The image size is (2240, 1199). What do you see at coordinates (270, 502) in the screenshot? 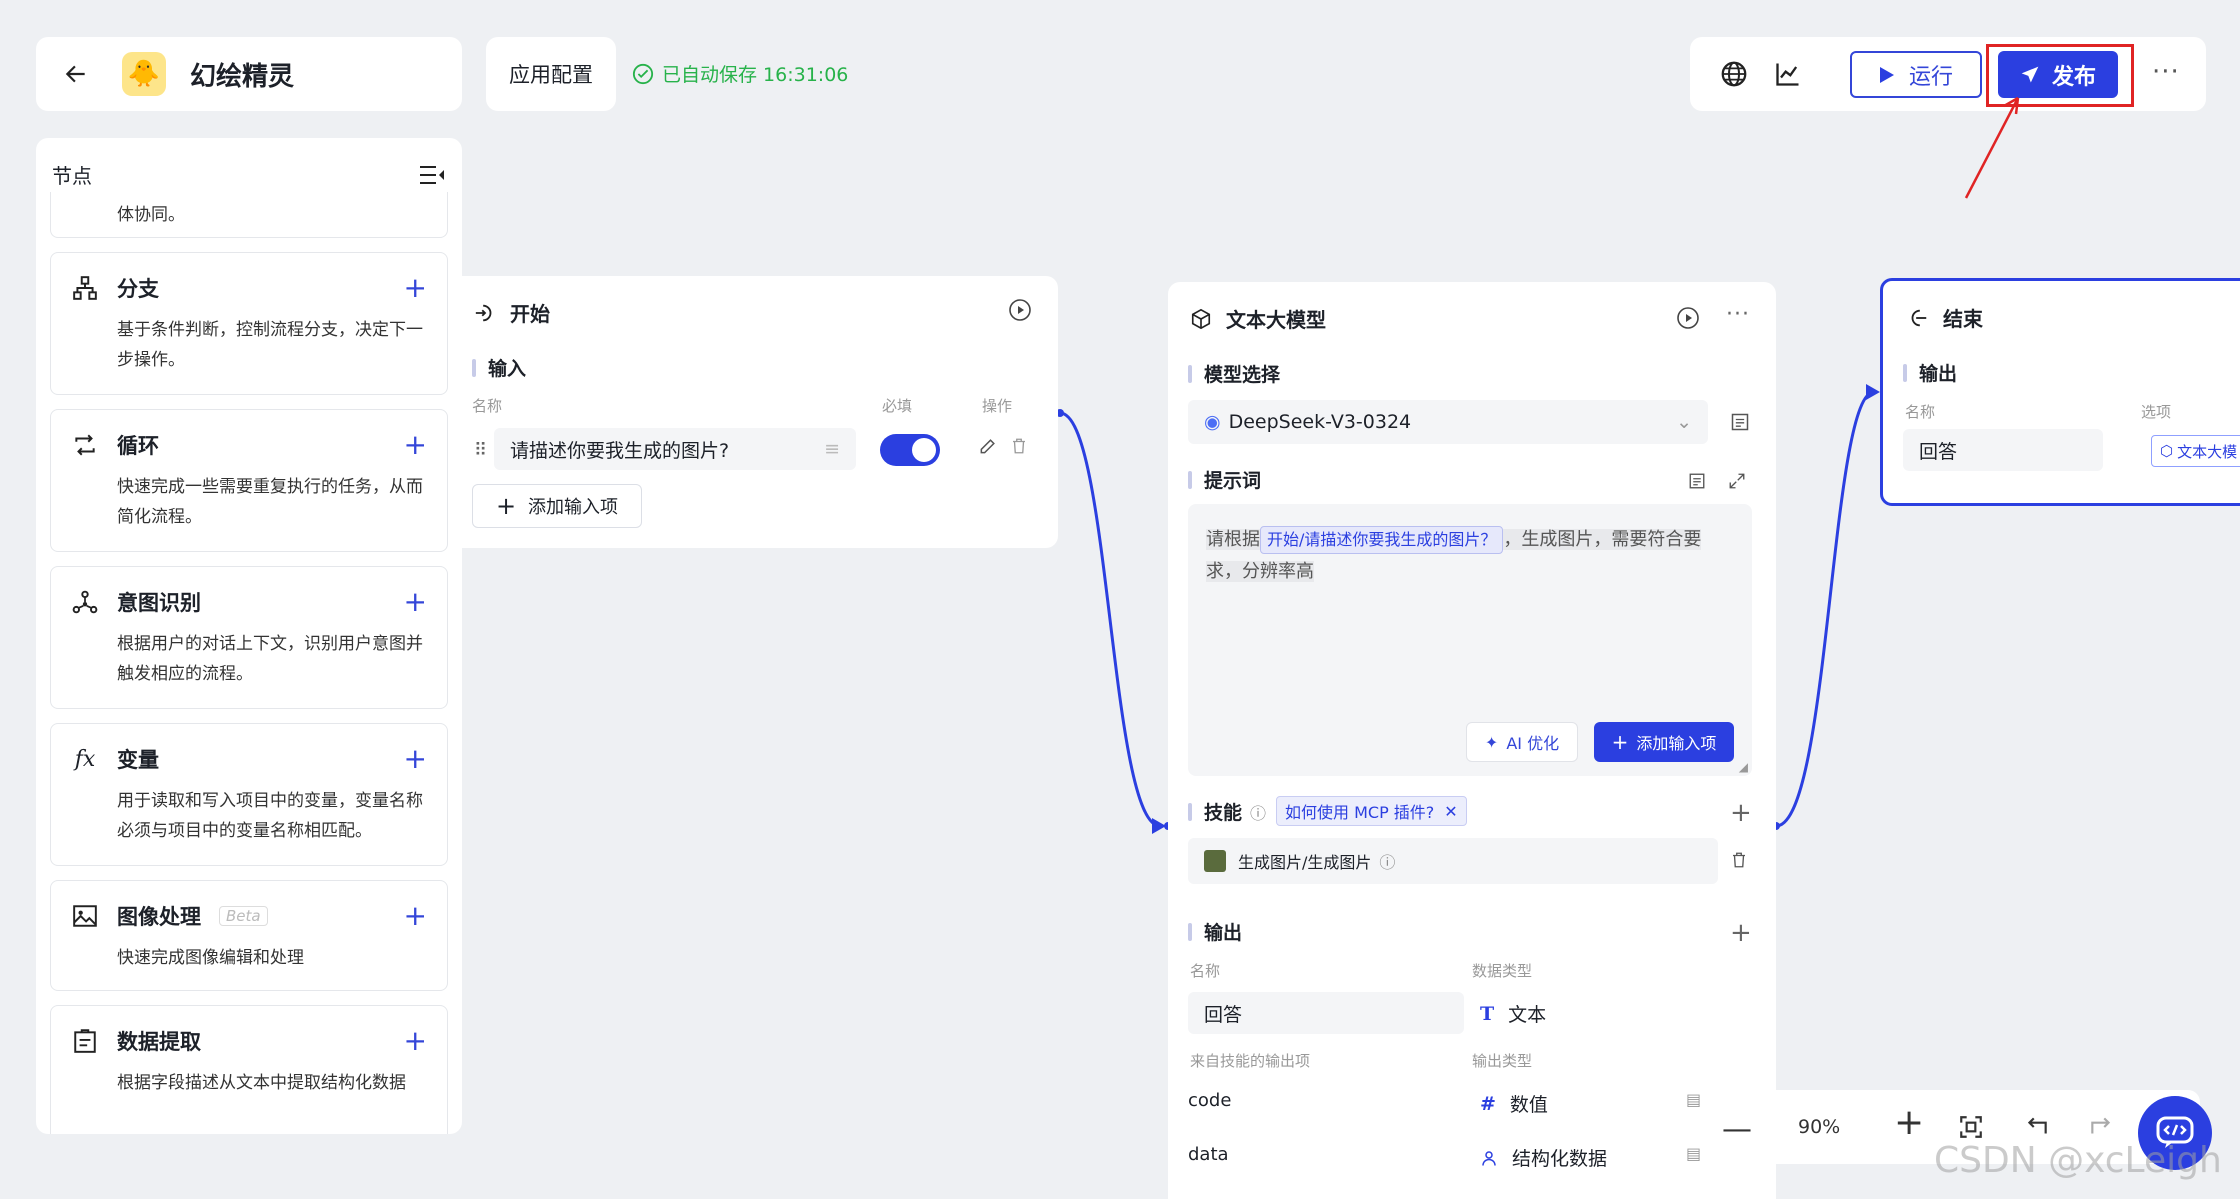
I see `node-description: 快速完成一些需要重复执行的任务，从而简化流程。` at bounding box center [270, 502].